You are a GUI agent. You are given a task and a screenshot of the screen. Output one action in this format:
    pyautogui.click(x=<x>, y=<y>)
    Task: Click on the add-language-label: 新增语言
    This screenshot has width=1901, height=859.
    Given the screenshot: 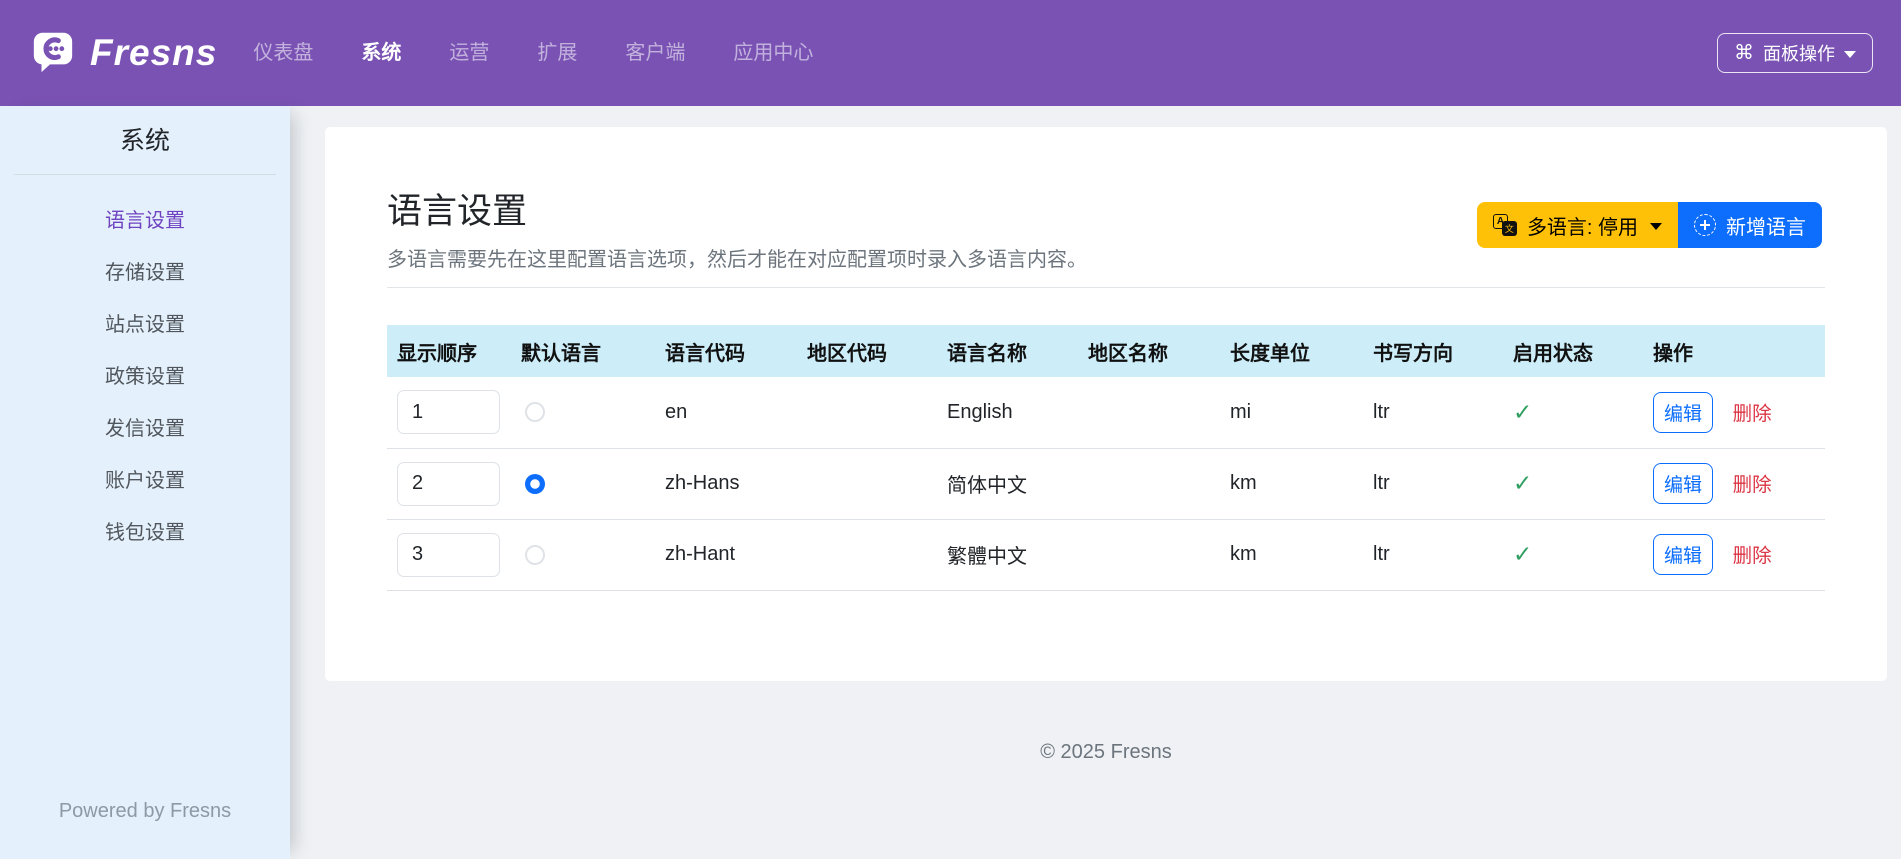 What is the action you would take?
    pyautogui.click(x=1766, y=227)
    